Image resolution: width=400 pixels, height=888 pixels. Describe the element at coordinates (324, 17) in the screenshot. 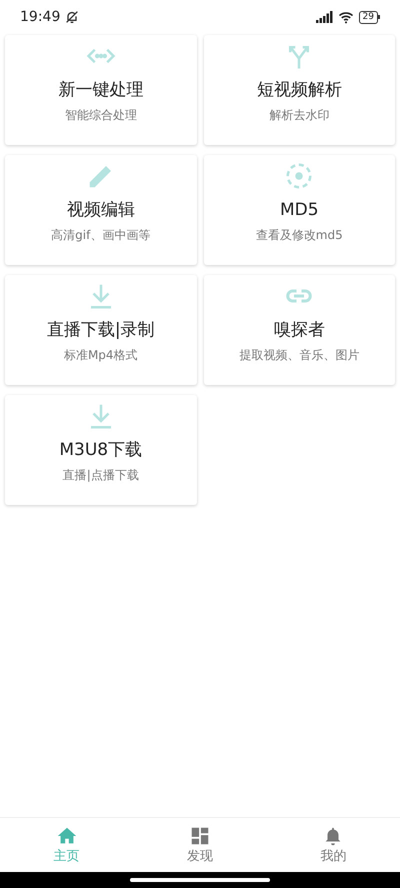

I see `signal-icon` at that location.